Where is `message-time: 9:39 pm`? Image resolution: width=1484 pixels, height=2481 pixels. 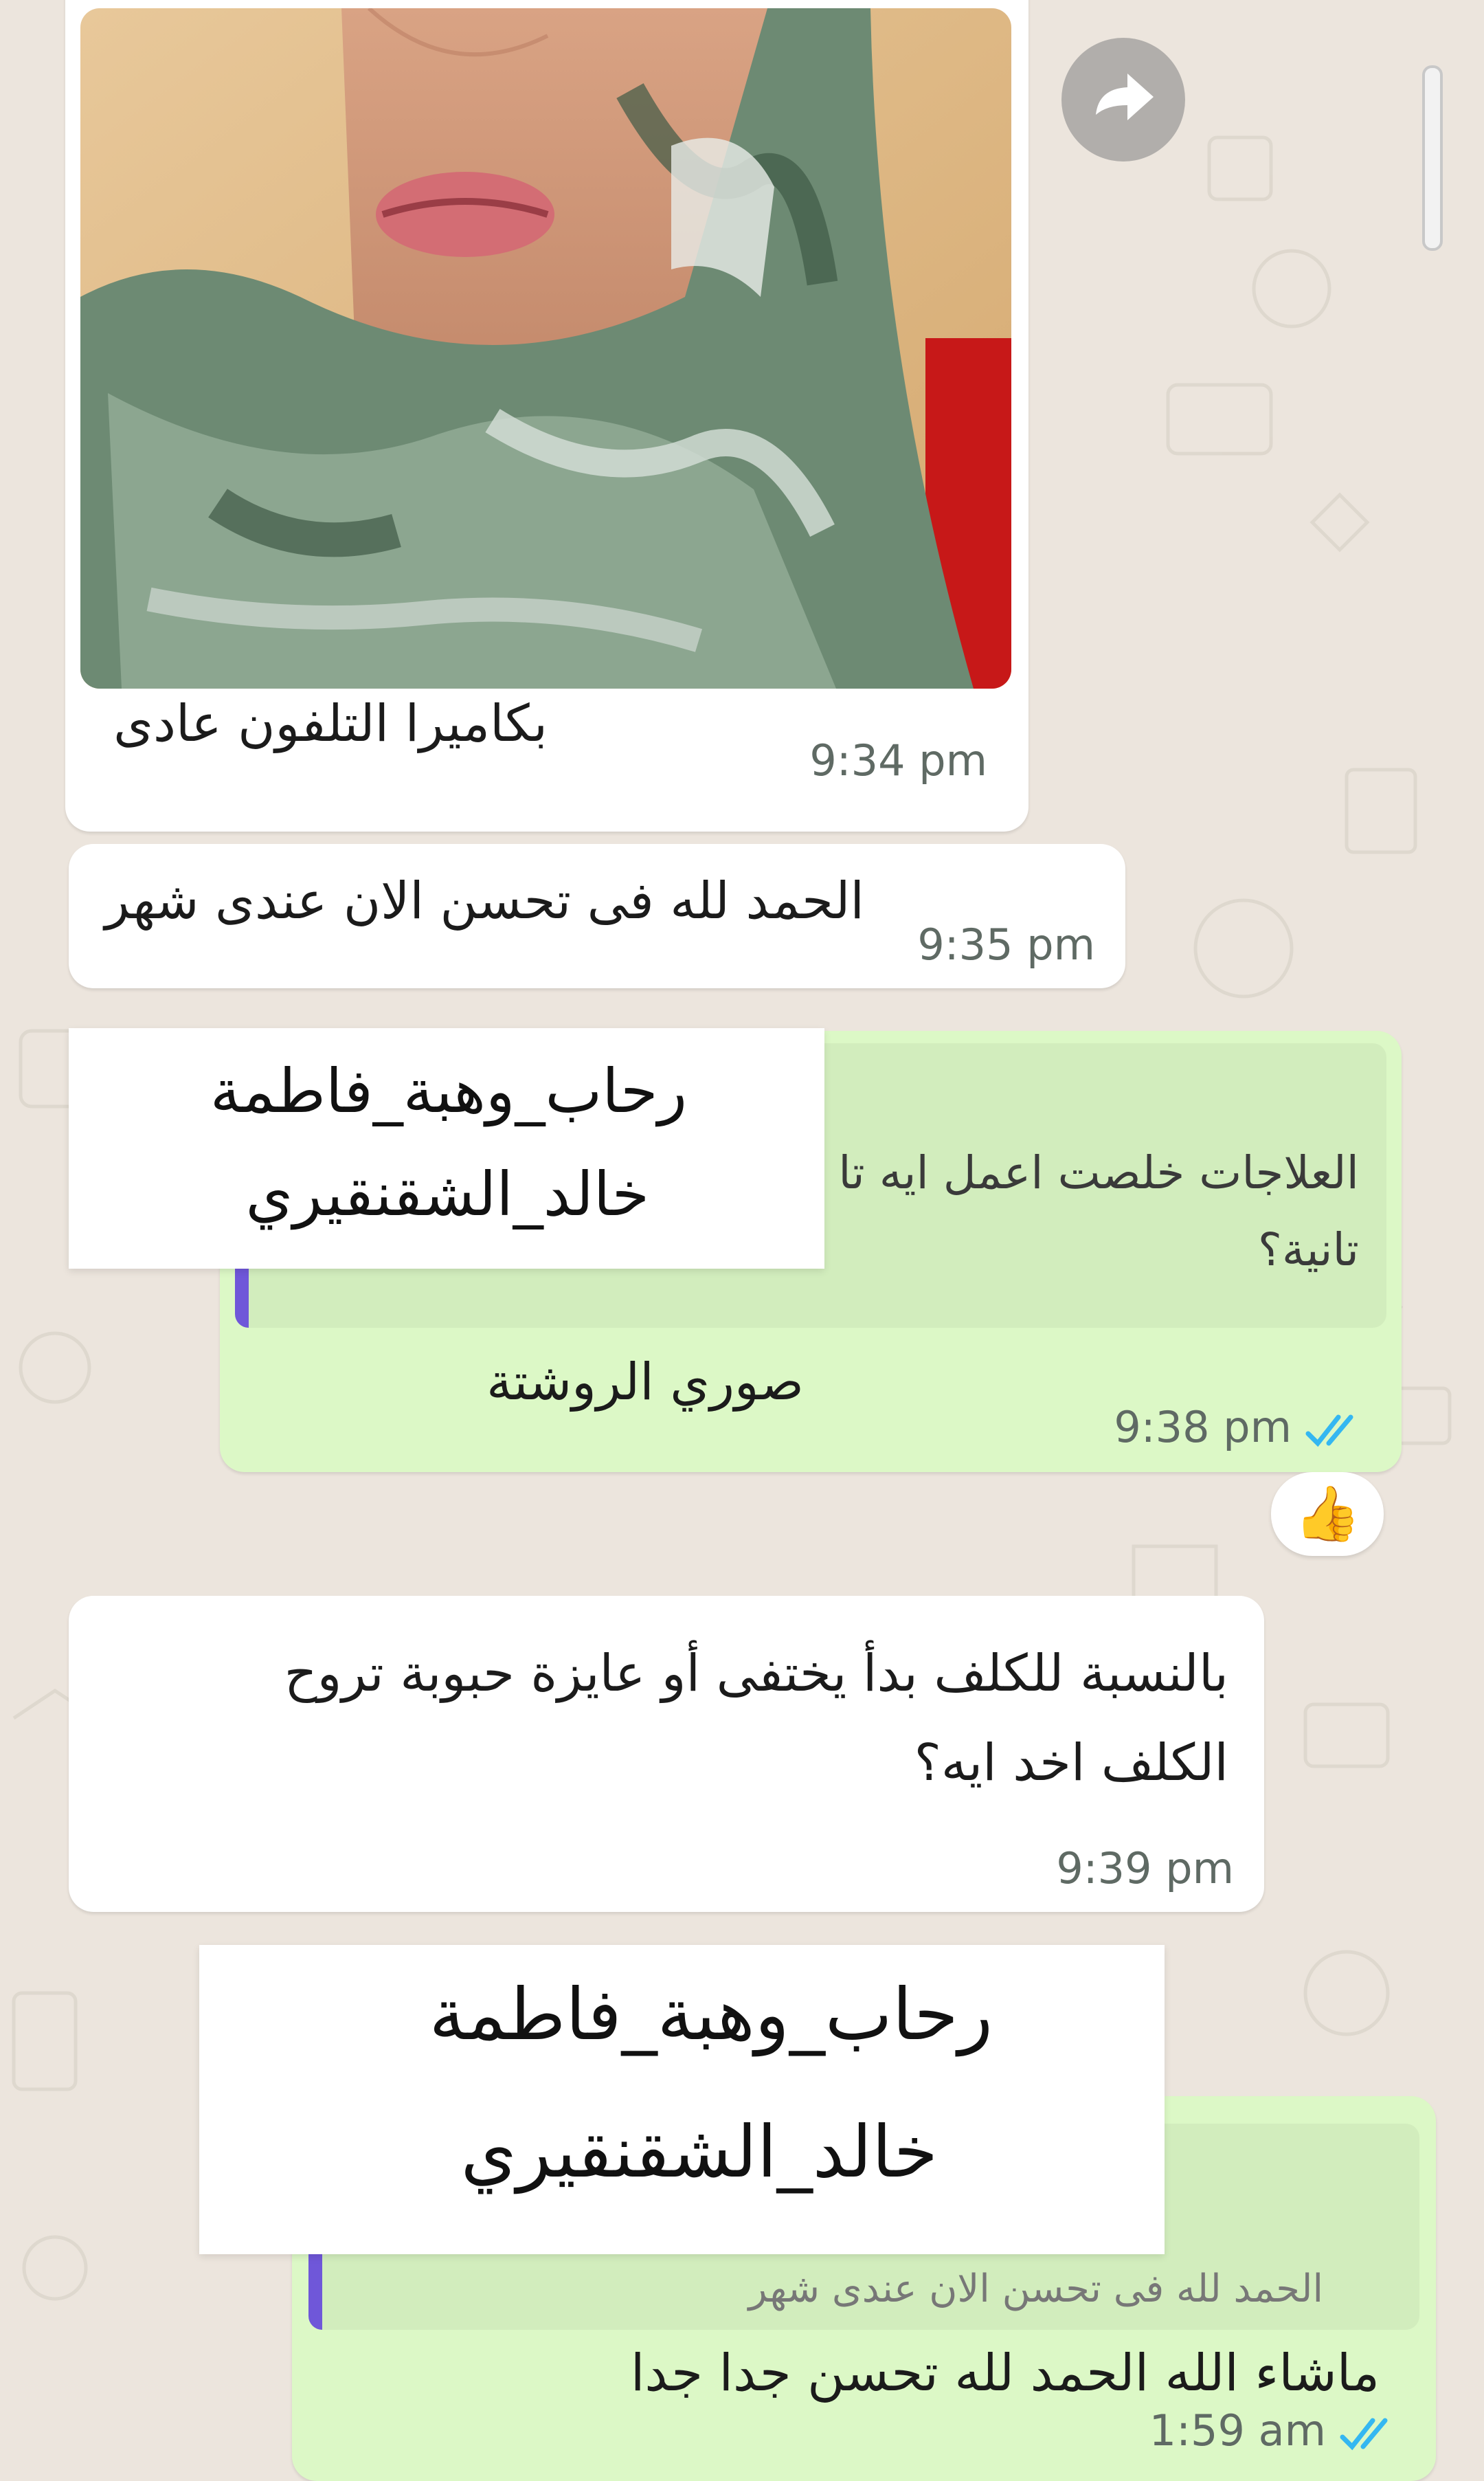 message-time: 9:39 pm is located at coordinates (1145, 1868).